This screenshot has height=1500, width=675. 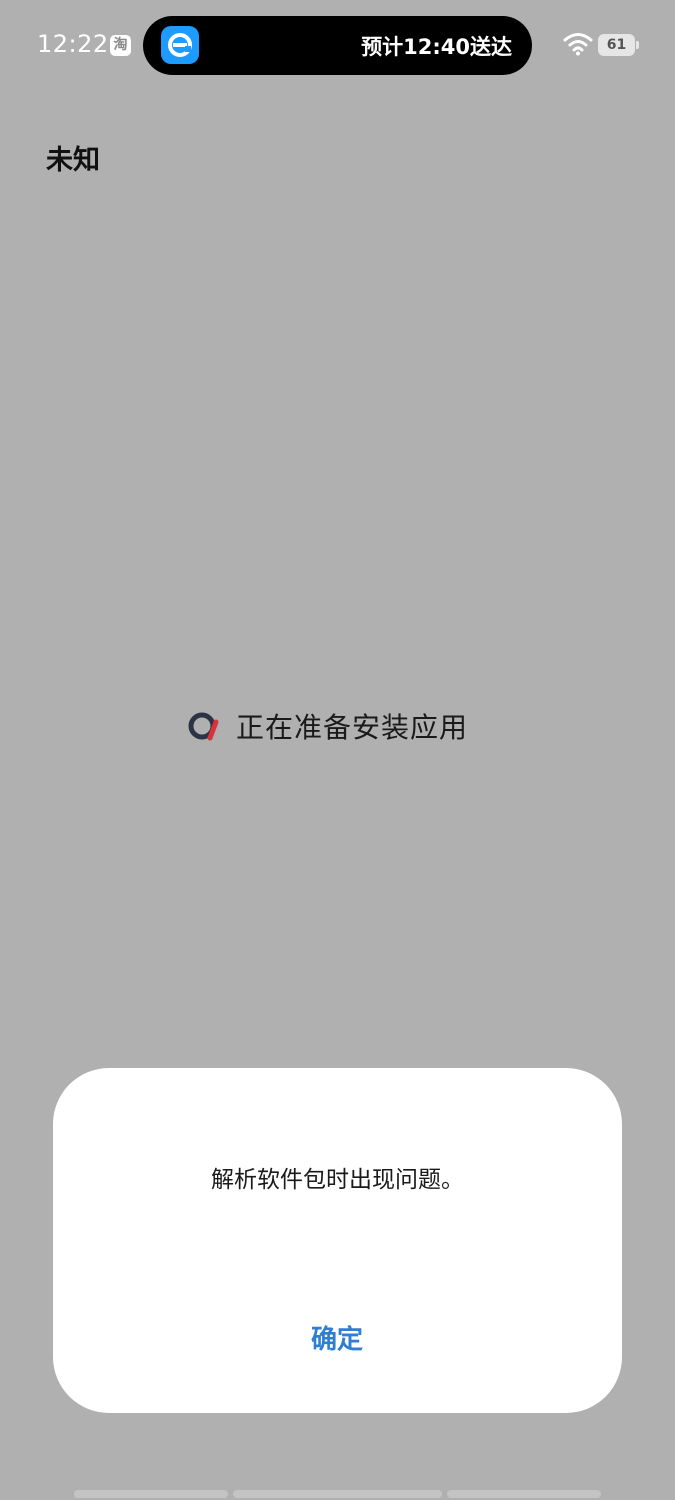 What do you see at coordinates (120, 45) in the screenshot?
I see `taobao-notification-icon: 淘` at bounding box center [120, 45].